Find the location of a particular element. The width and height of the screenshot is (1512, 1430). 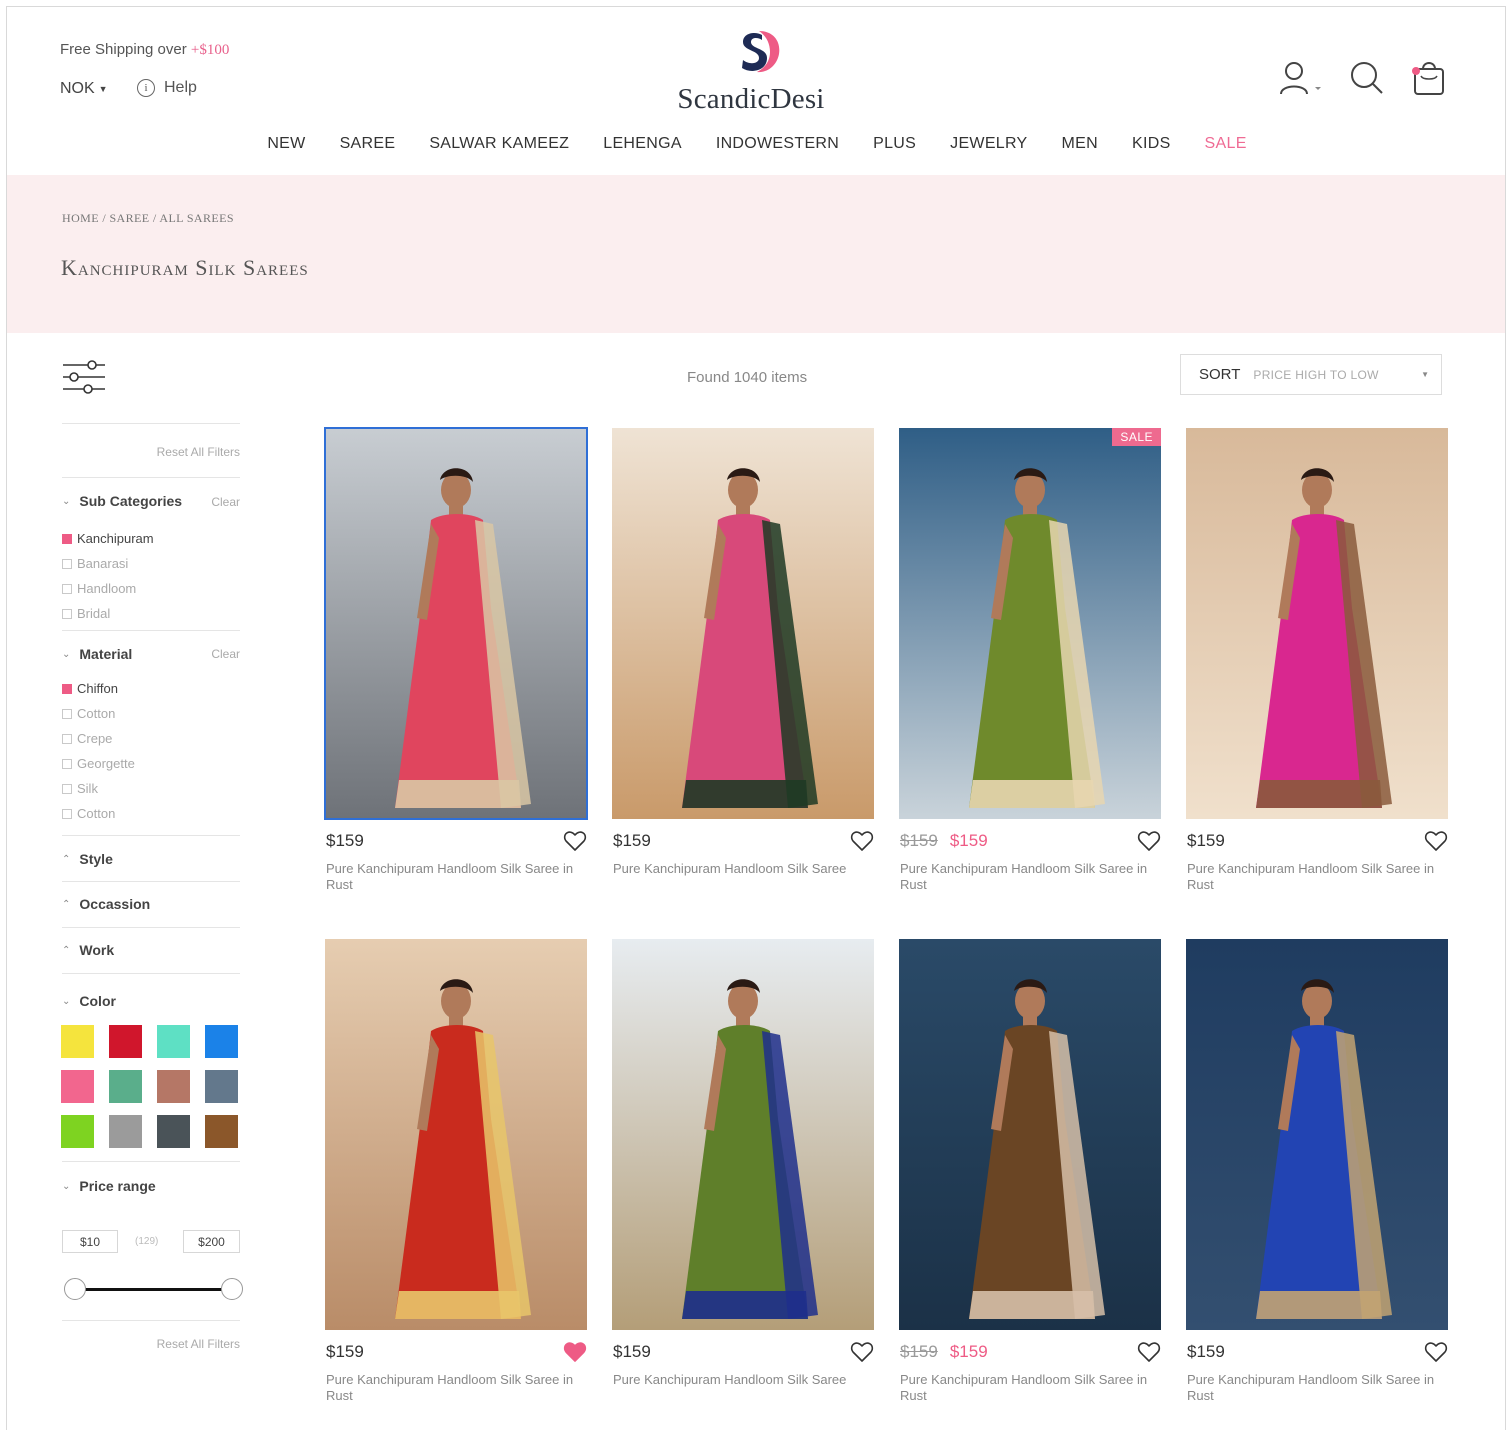

nav-item-jewelry: JEWELRY is located at coordinates (988, 144).